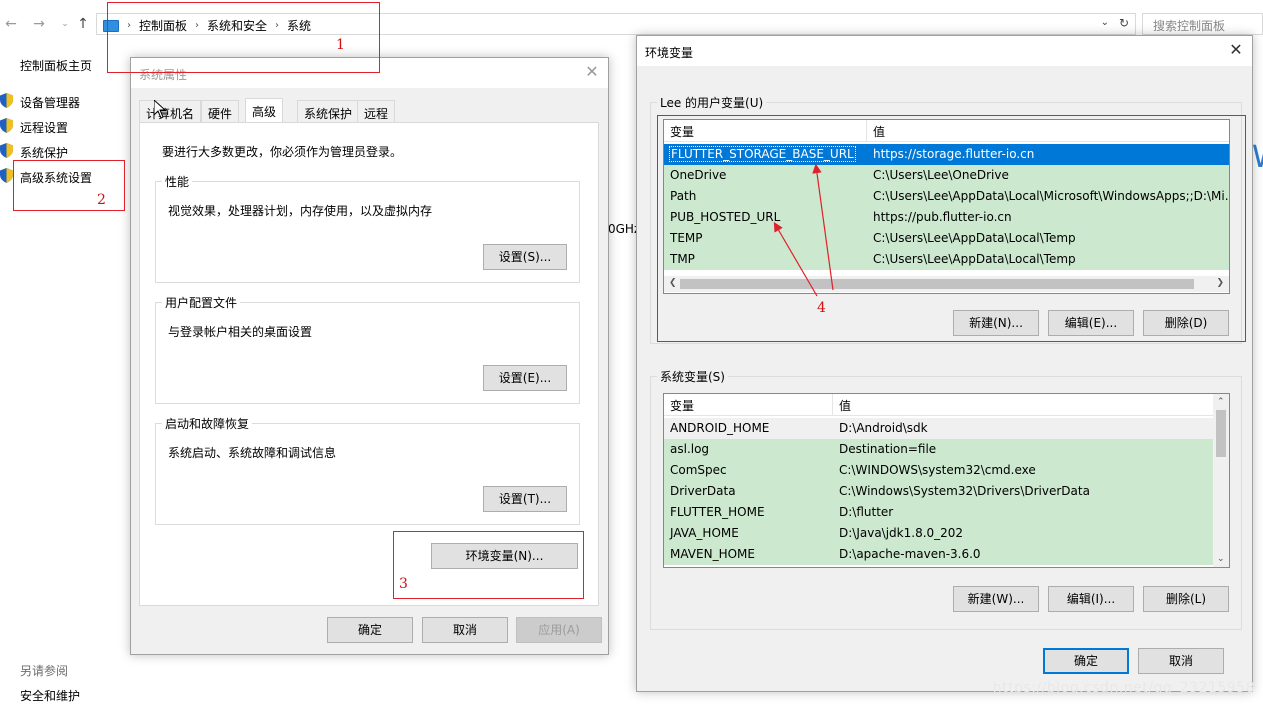  Describe the element at coordinates (1123, 688) in the screenshot. I see `watermark: https://blog.csdn.net/qq_23215958` at that location.